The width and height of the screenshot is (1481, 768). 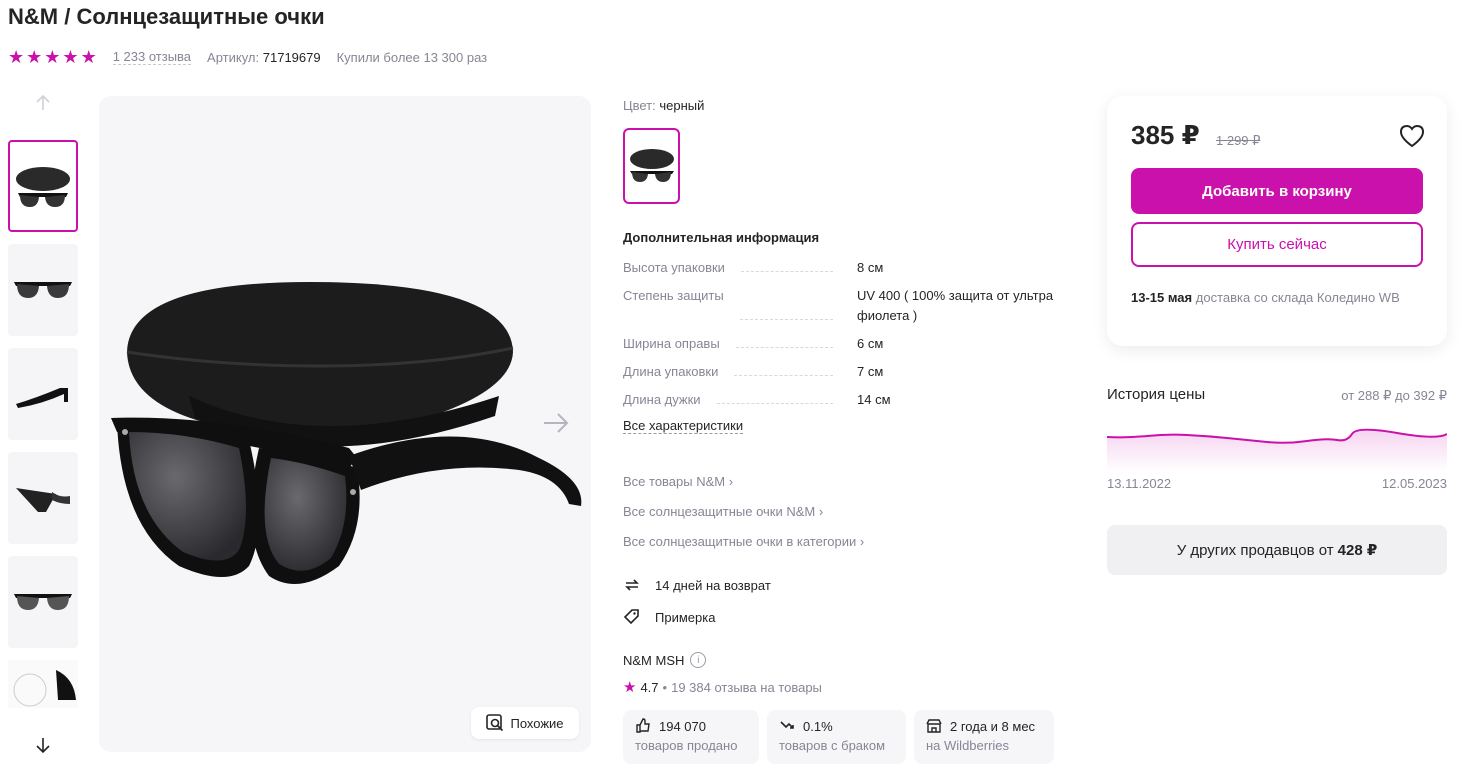 What do you see at coordinates (346, 433) in the screenshot?
I see `sunglasses-with-case-image` at bounding box center [346, 433].